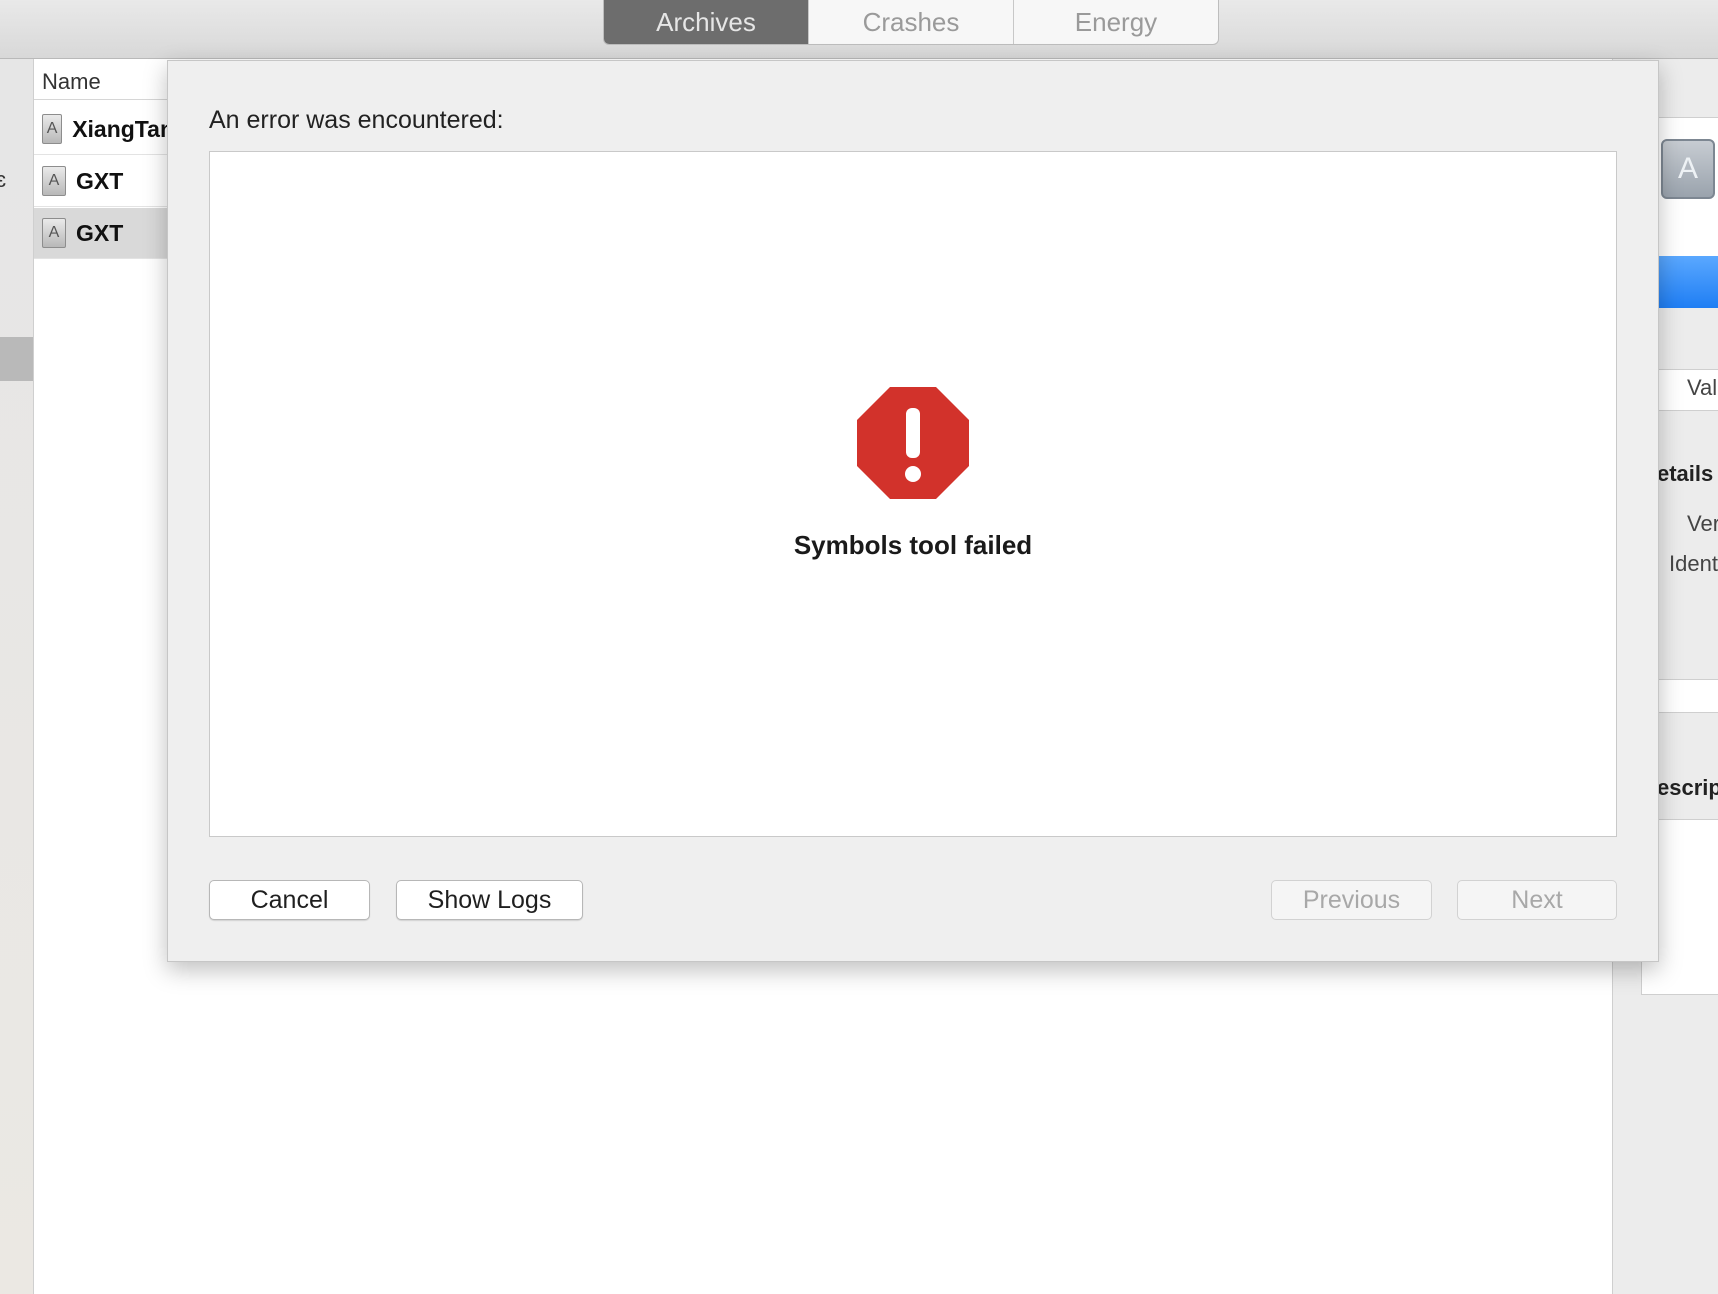  What do you see at coordinates (913, 545) in the screenshot?
I see `error-message: Symbols tool failed` at bounding box center [913, 545].